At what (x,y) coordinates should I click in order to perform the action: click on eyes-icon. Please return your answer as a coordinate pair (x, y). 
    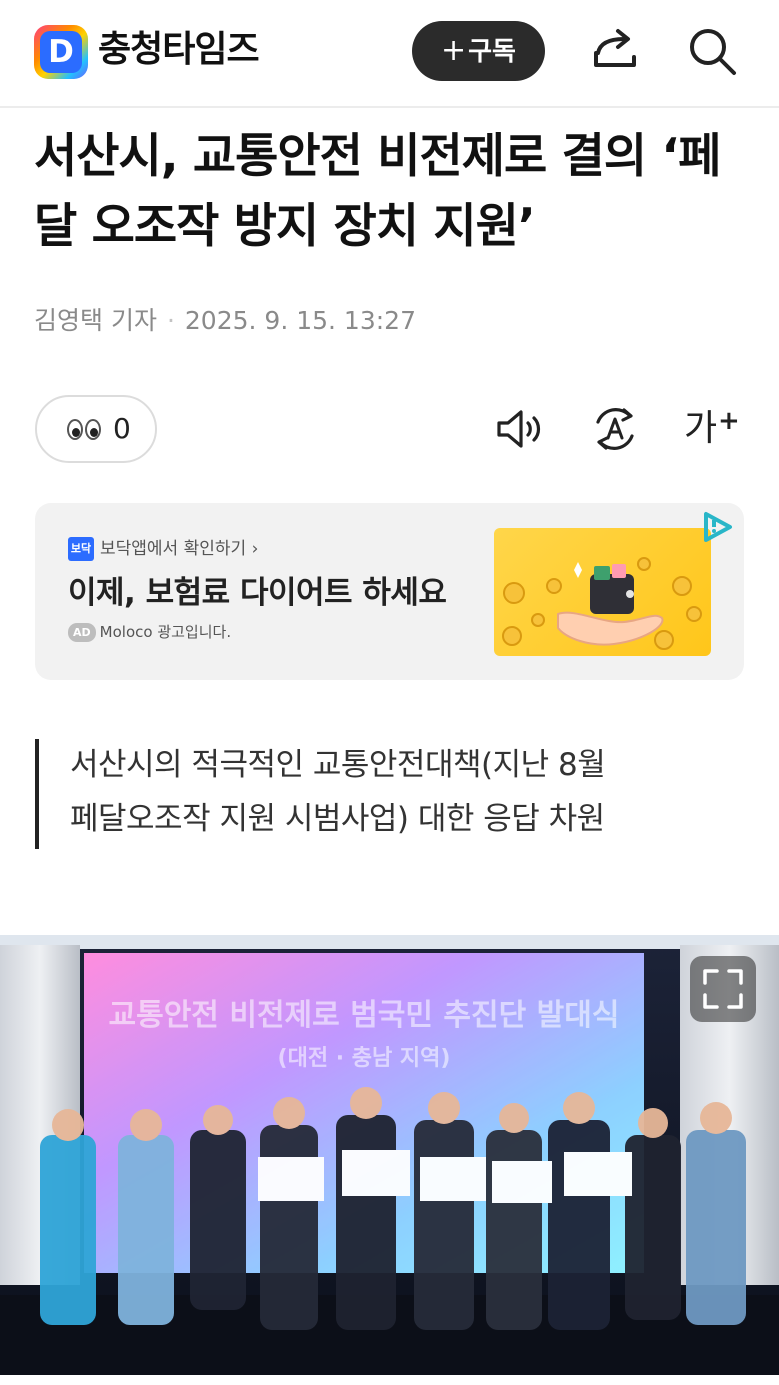
    Looking at the image, I should click on (85, 430).